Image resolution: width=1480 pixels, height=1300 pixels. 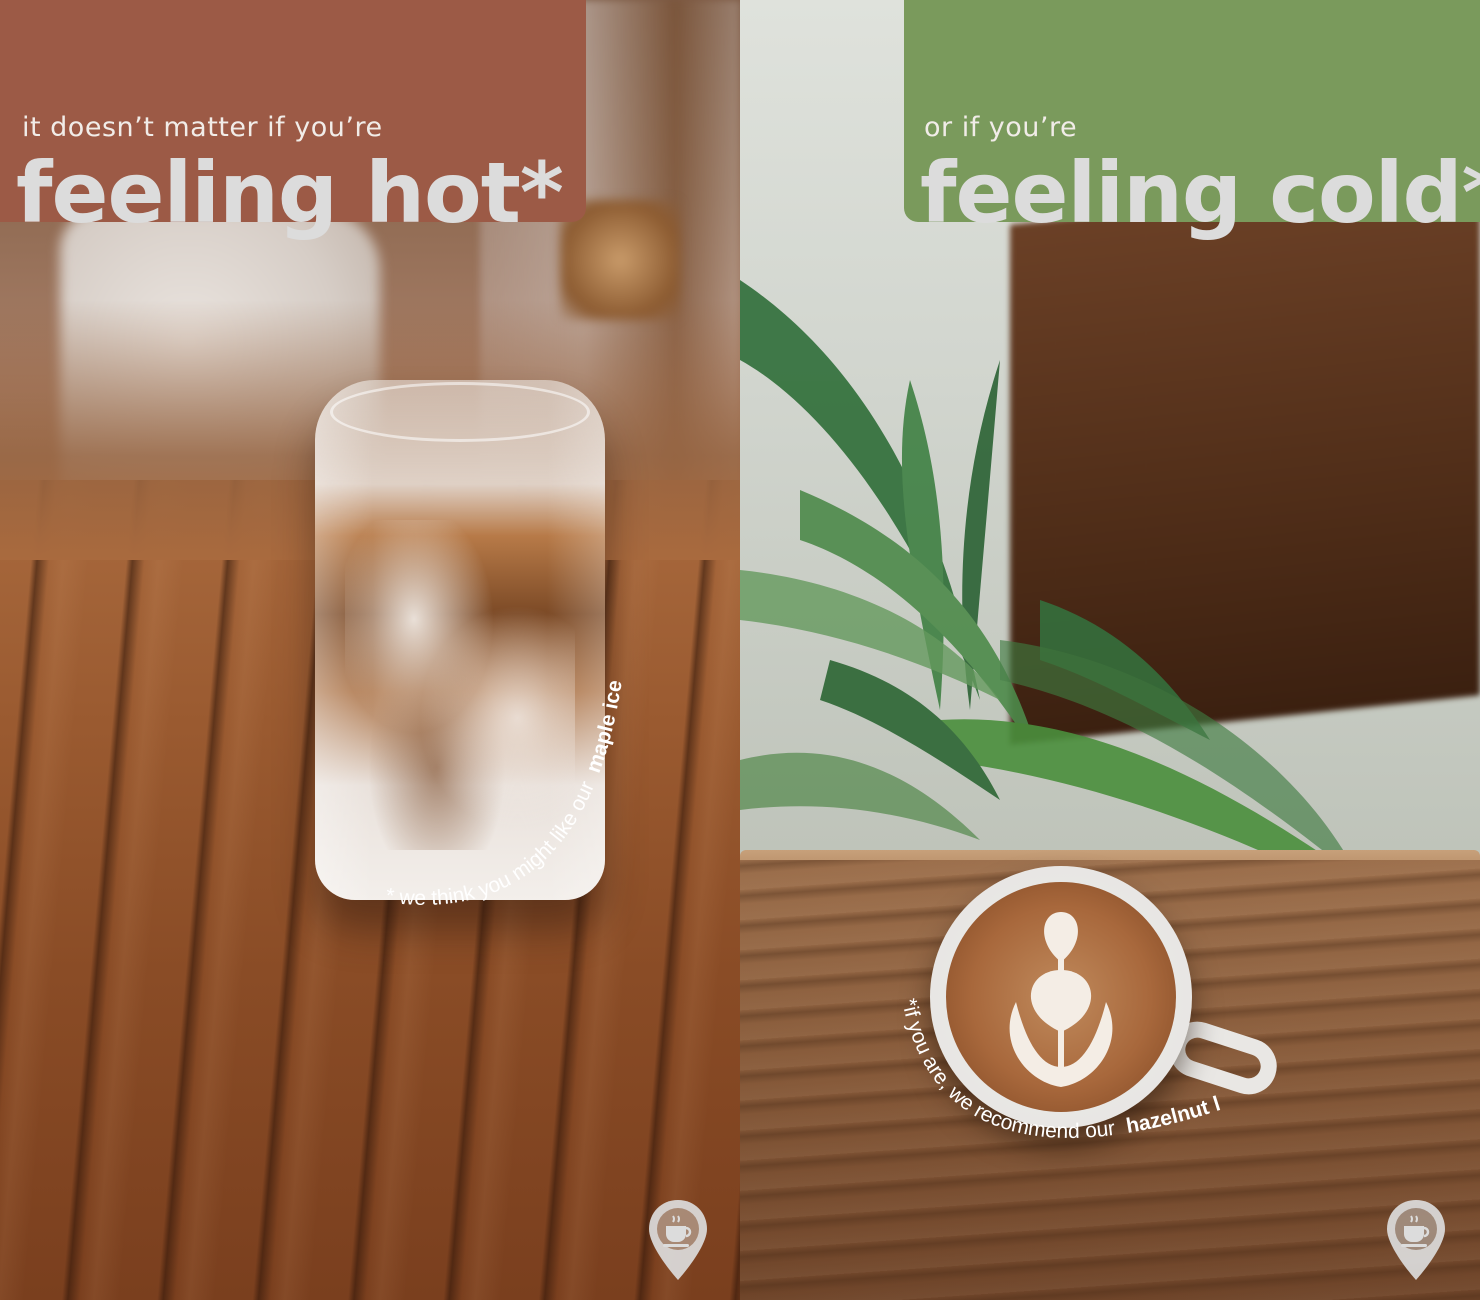 I want to click on glass-rim, so click(x=460, y=412).